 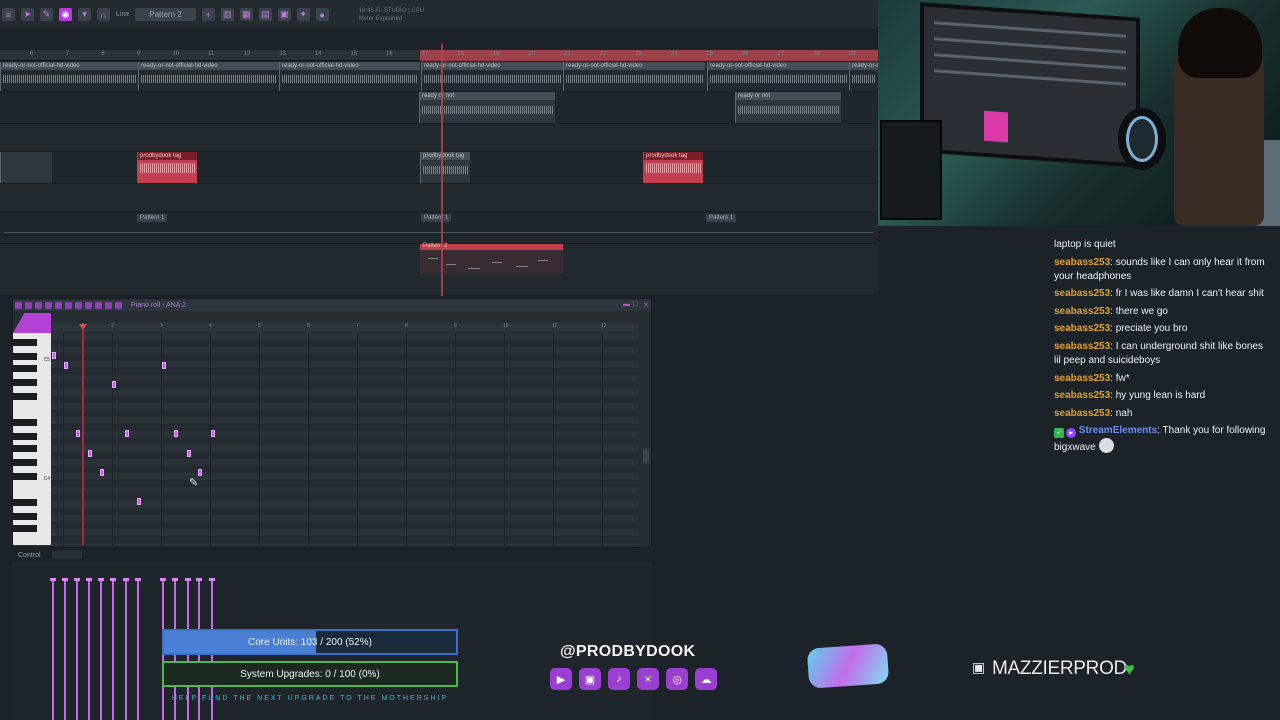 What do you see at coordinates (345, 439) in the screenshot?
I see `note-grid` at bounding box center [345, 439].